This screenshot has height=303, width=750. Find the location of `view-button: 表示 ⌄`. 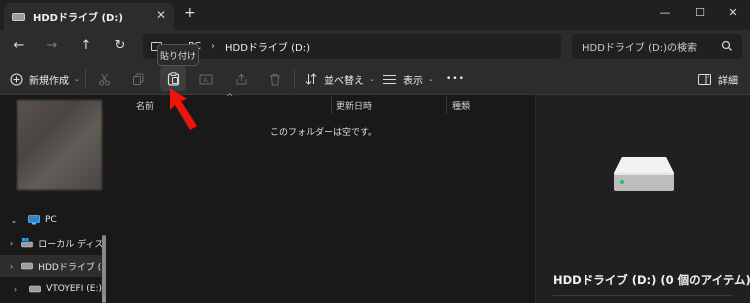

view-button: 表示 ⌄ is located at coordinates (408, 79).